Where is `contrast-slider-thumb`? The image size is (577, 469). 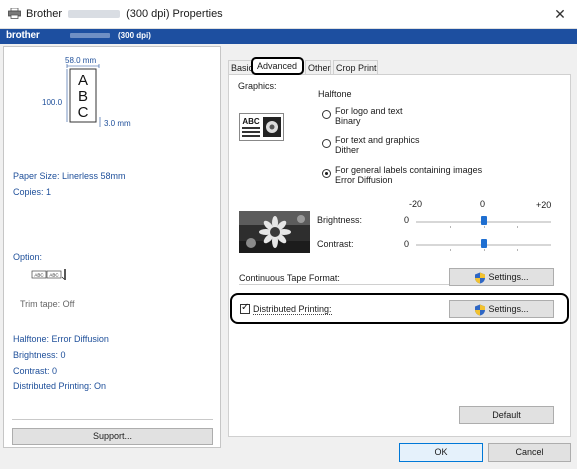
contrast-slider-thumb is located at coordinates (484, 243).